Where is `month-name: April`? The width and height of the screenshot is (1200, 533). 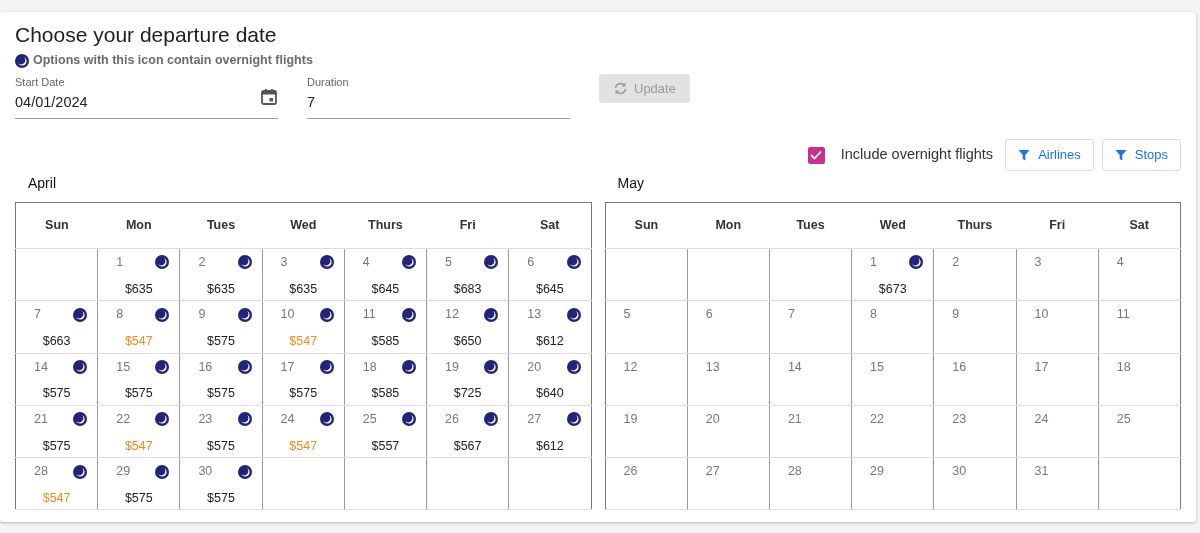 month-name: April is located at coordinates (42, 183).